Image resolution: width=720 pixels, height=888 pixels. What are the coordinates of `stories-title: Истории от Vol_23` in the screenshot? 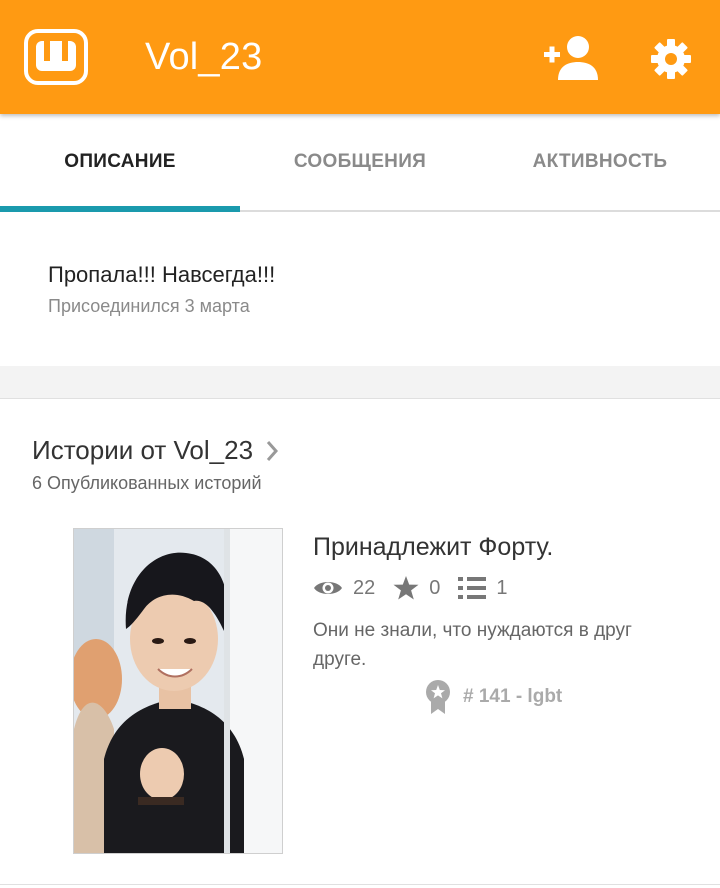 It's located at (143, 450).